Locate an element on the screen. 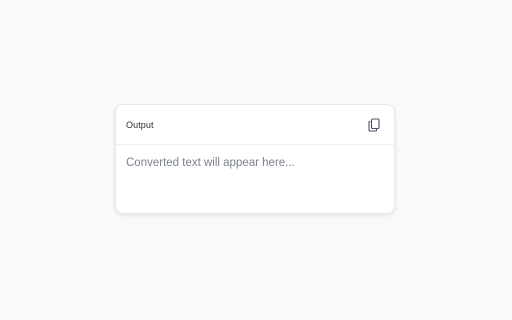 The height and width of the screenshot is (320, 512). output-title: Output is located at coordinates (140, 124).